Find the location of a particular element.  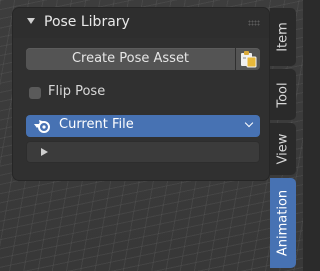

create-pose-asset-button: Create Pose Asset is located at coordinates (130, 59).